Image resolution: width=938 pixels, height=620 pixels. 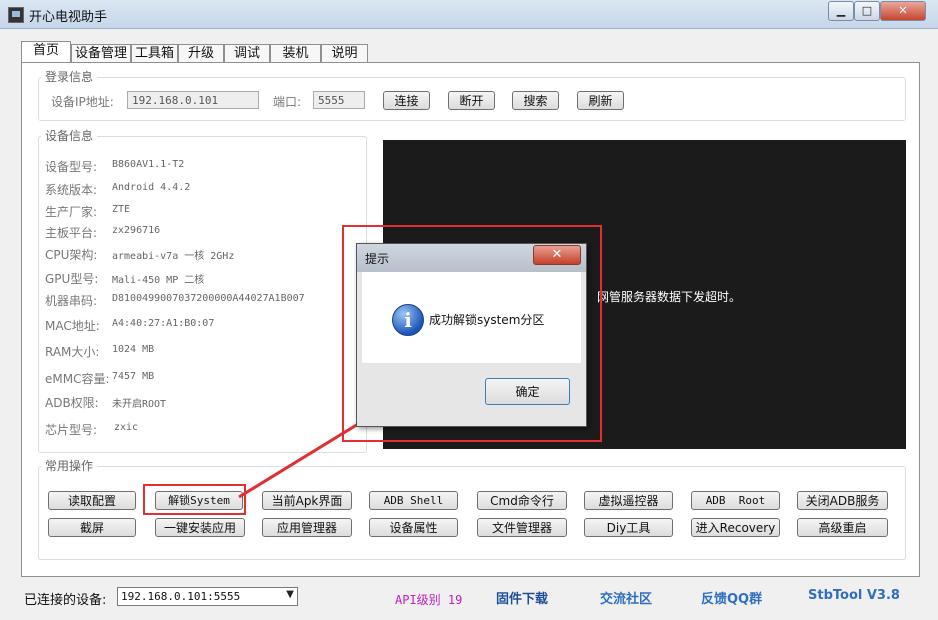 I want to click on chevron-down-icon: ▼, so click(x=290, y=594).